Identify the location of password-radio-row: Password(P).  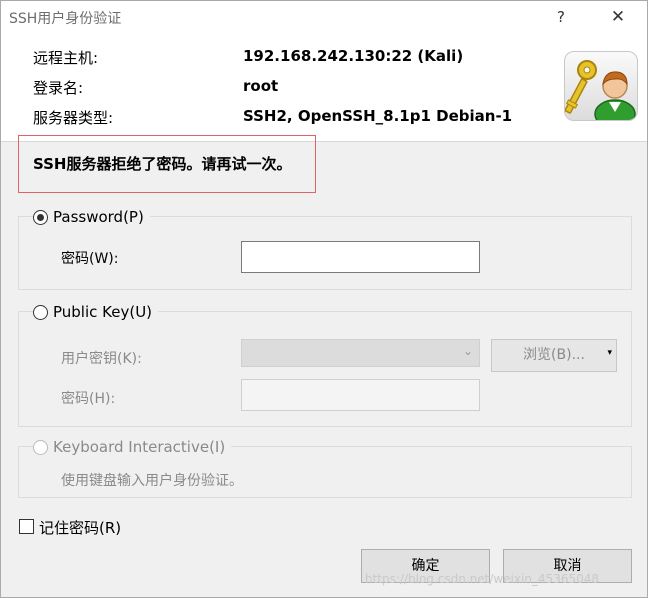
(91, 217).